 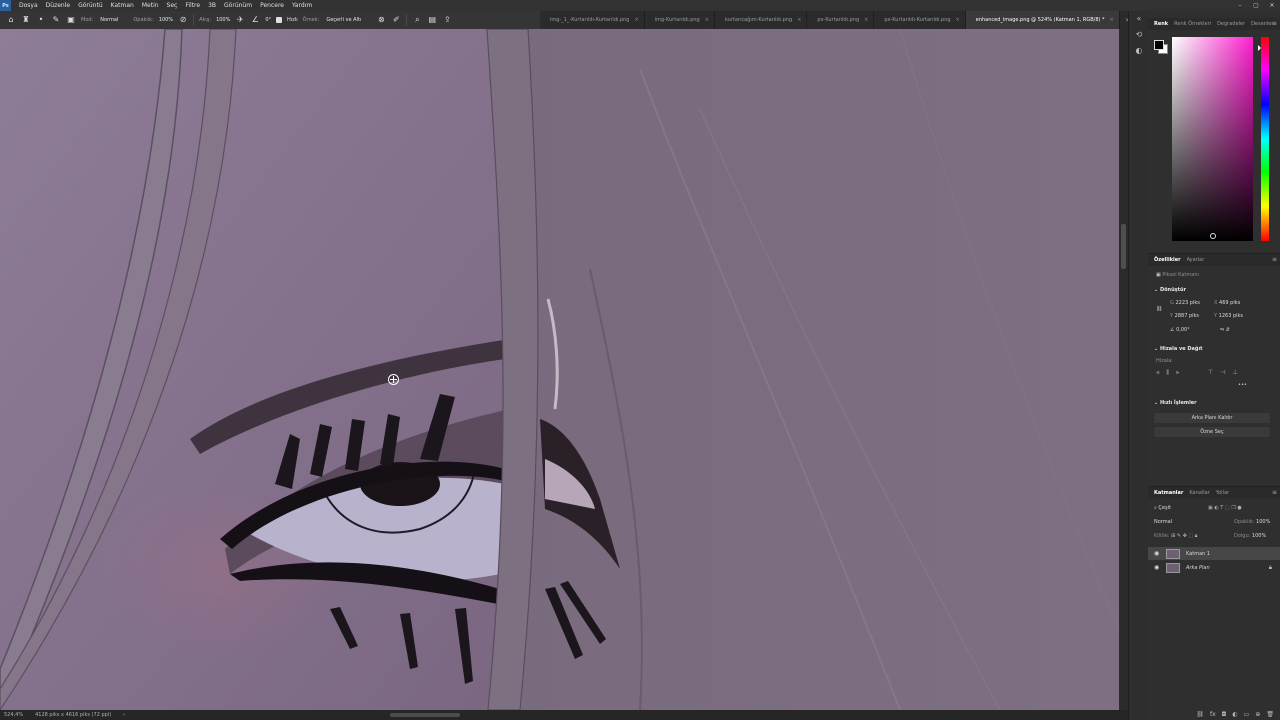 I want to click on clone-source-icon: ▣, so click(x=71, y=20).